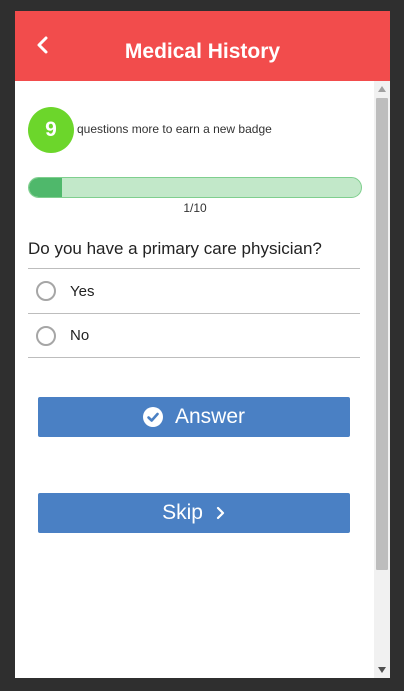  Describe the element at coordinates (194, 335) in the screenshot. I see `option-no: No` at that location.